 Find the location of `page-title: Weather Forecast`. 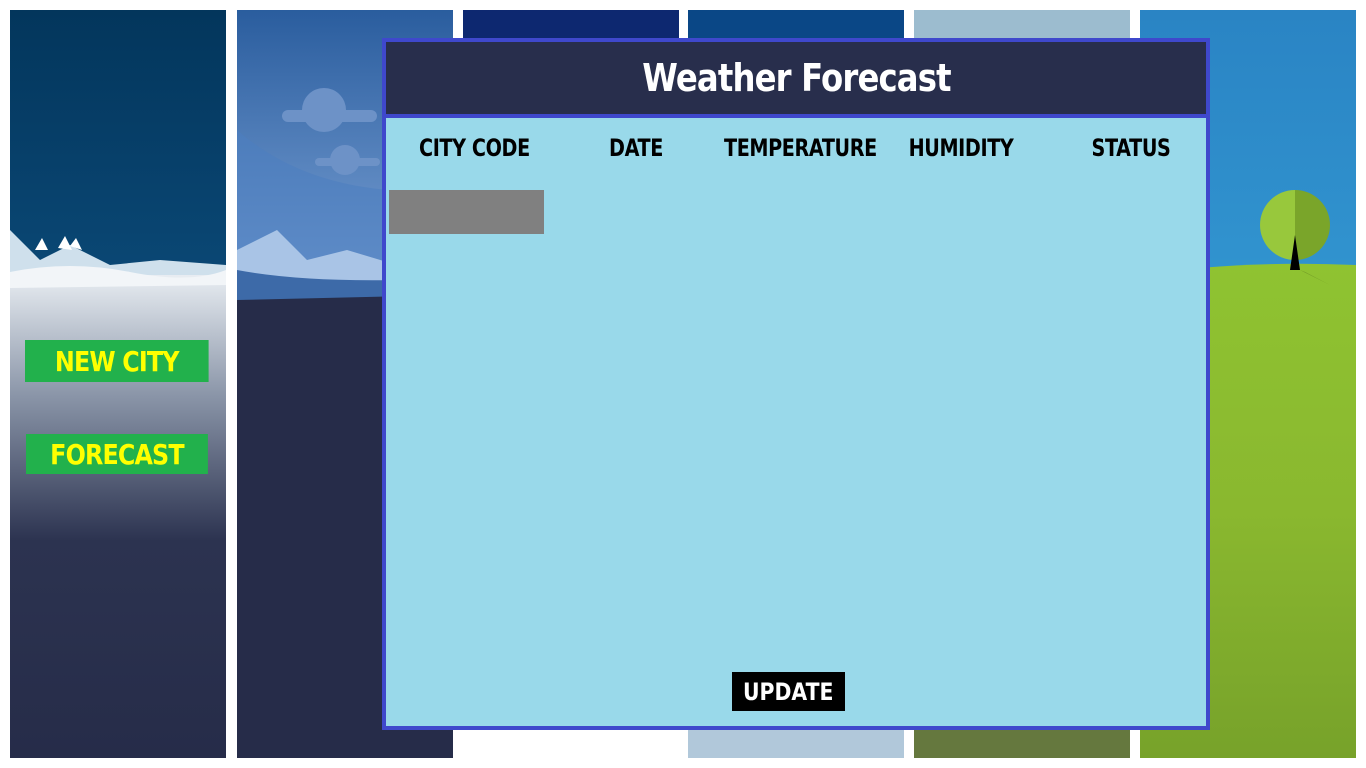

page-title: Weather Forecast is located at coordinates (796, 78).